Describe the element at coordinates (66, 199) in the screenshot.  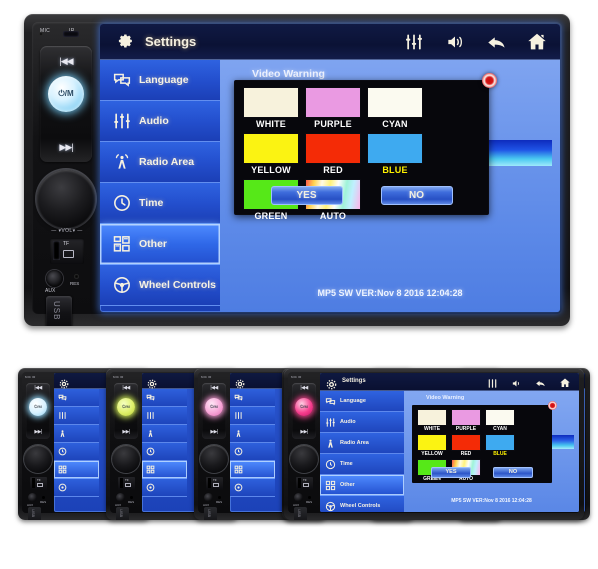
I see `volume-knob` at that location.